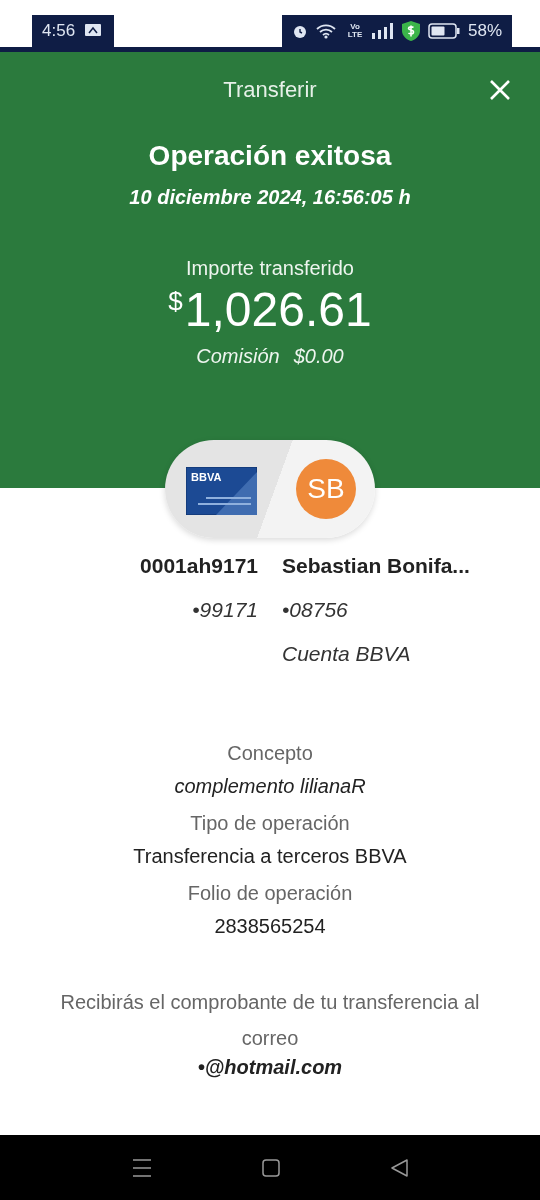  What do you see at coordinates (484, 31) in the screenshot?
I see `battery-percent: 58%` at bounding box center [484, 31].